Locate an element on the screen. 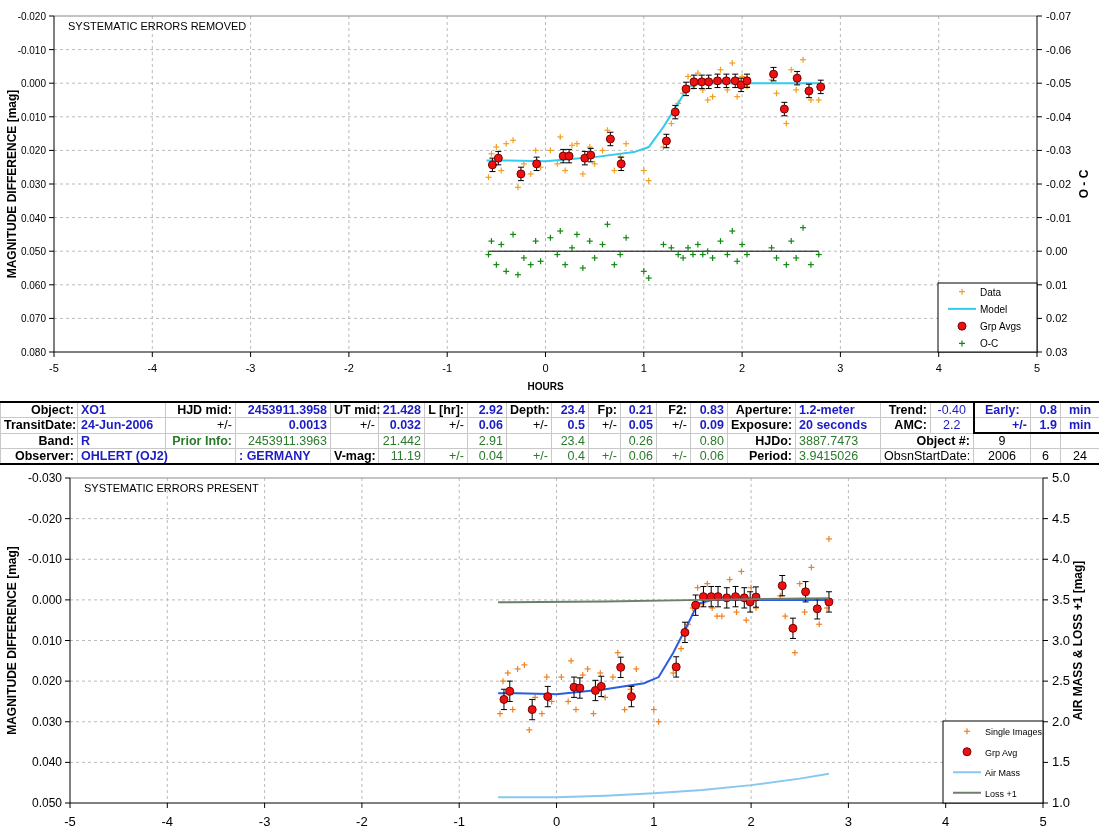 This screenshot has width=1099, height=834. axis-tick-label: 5 is located at coordinates (1037, 368).